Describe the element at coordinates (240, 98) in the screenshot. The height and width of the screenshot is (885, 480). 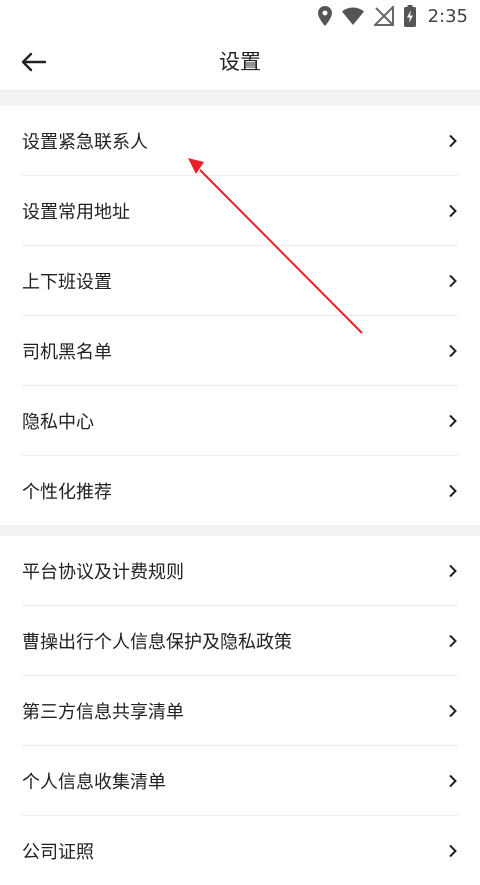
I see `section-spacer` at that location.